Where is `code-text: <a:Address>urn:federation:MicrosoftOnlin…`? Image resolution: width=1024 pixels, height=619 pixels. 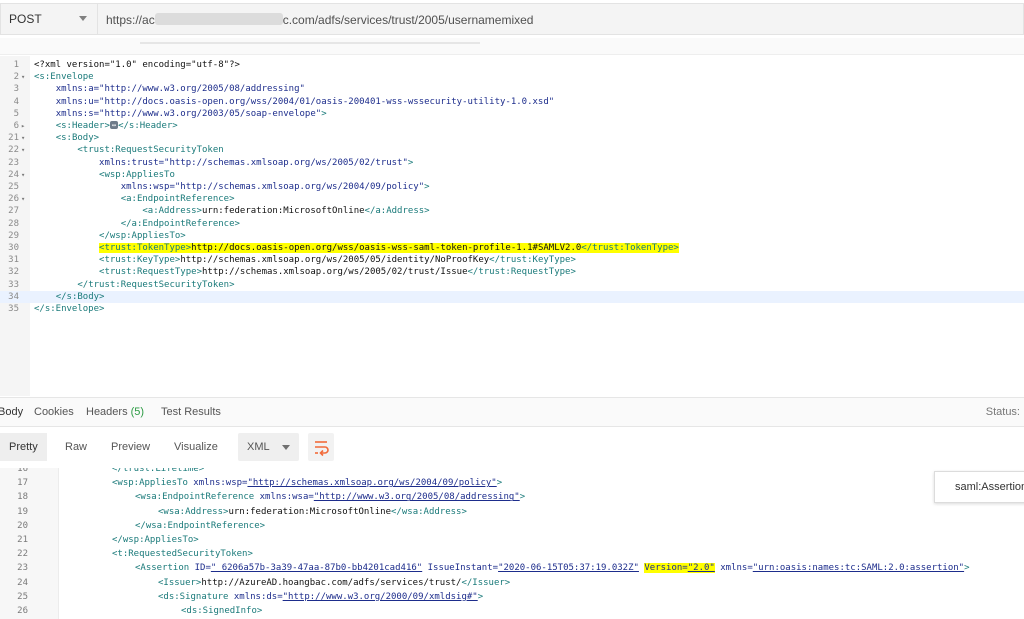 code-text: <a:Address>urn:federation:MicrosoftOnlin… is located at coordinates (286, 211).